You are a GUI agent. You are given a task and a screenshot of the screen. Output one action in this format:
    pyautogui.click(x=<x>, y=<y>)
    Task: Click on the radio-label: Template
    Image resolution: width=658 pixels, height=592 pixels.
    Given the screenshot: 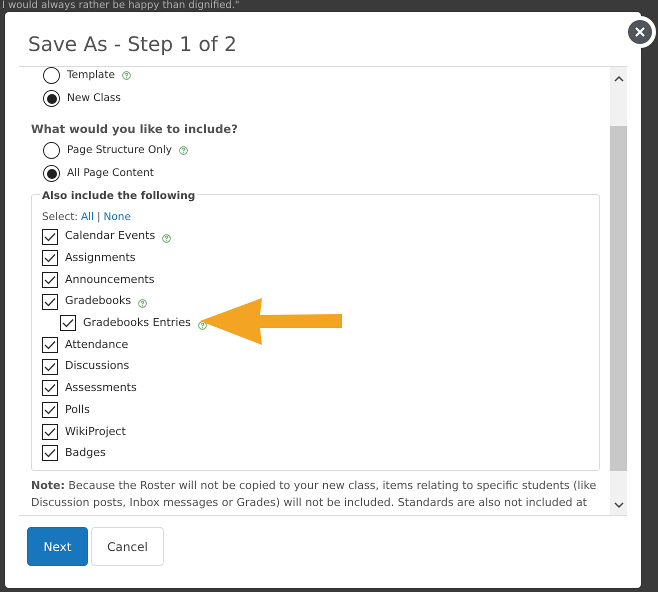 What is the action you would take?
    pyautogui.click(x=91, y=75)
    